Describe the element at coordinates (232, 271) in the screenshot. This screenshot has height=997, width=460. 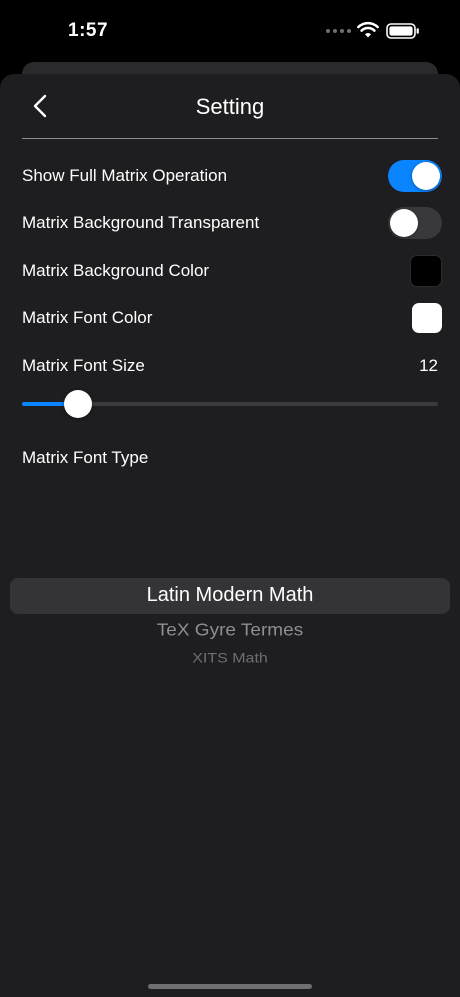
I see `row-matrix-background-color: Matrix Background Color` at that location.